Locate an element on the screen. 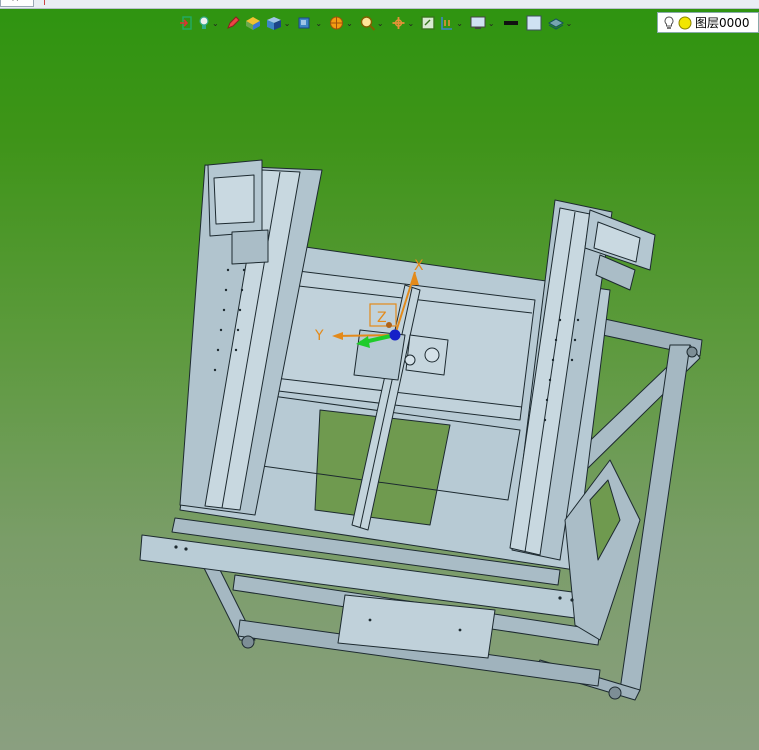 Image resolution: width=759 pixels, height=750 pixels. sketch-frame-button is located at coordinates (428, 23).